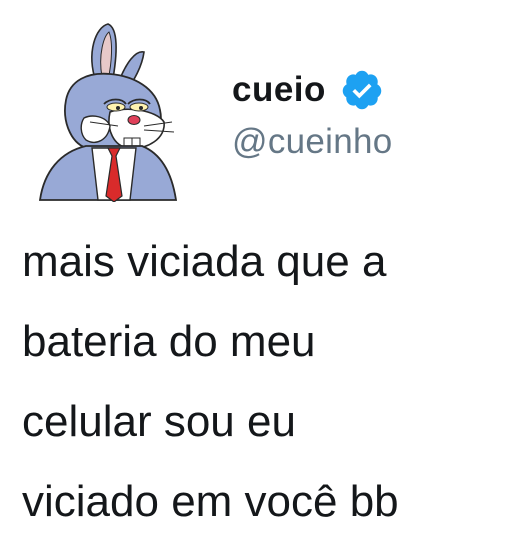  I want to click on tweet-line-4: viciado em você bb, so click(210, 501).